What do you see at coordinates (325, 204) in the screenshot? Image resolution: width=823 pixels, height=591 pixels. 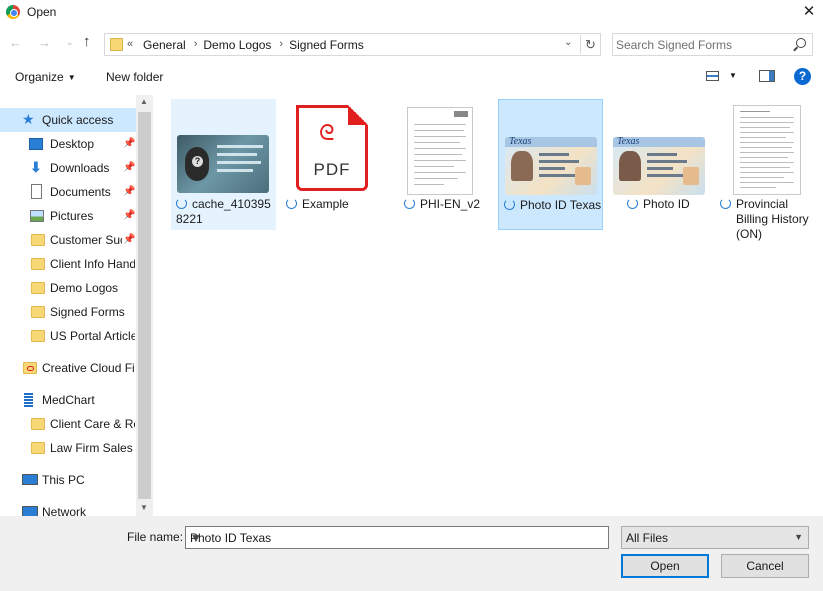 I see `file-name-text: Example` at bounding box center [325, 204].